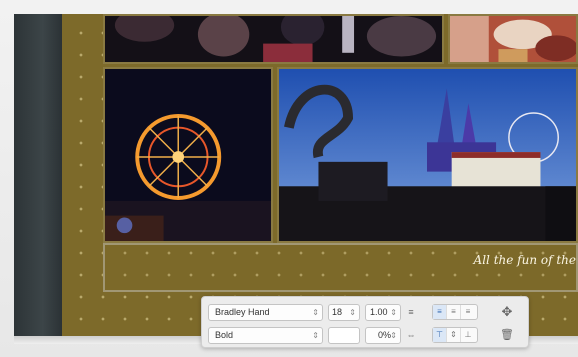  Describe the element at coordinates (188, 155) in the screenshot. I see `photo-ferris-wheel` at that location.